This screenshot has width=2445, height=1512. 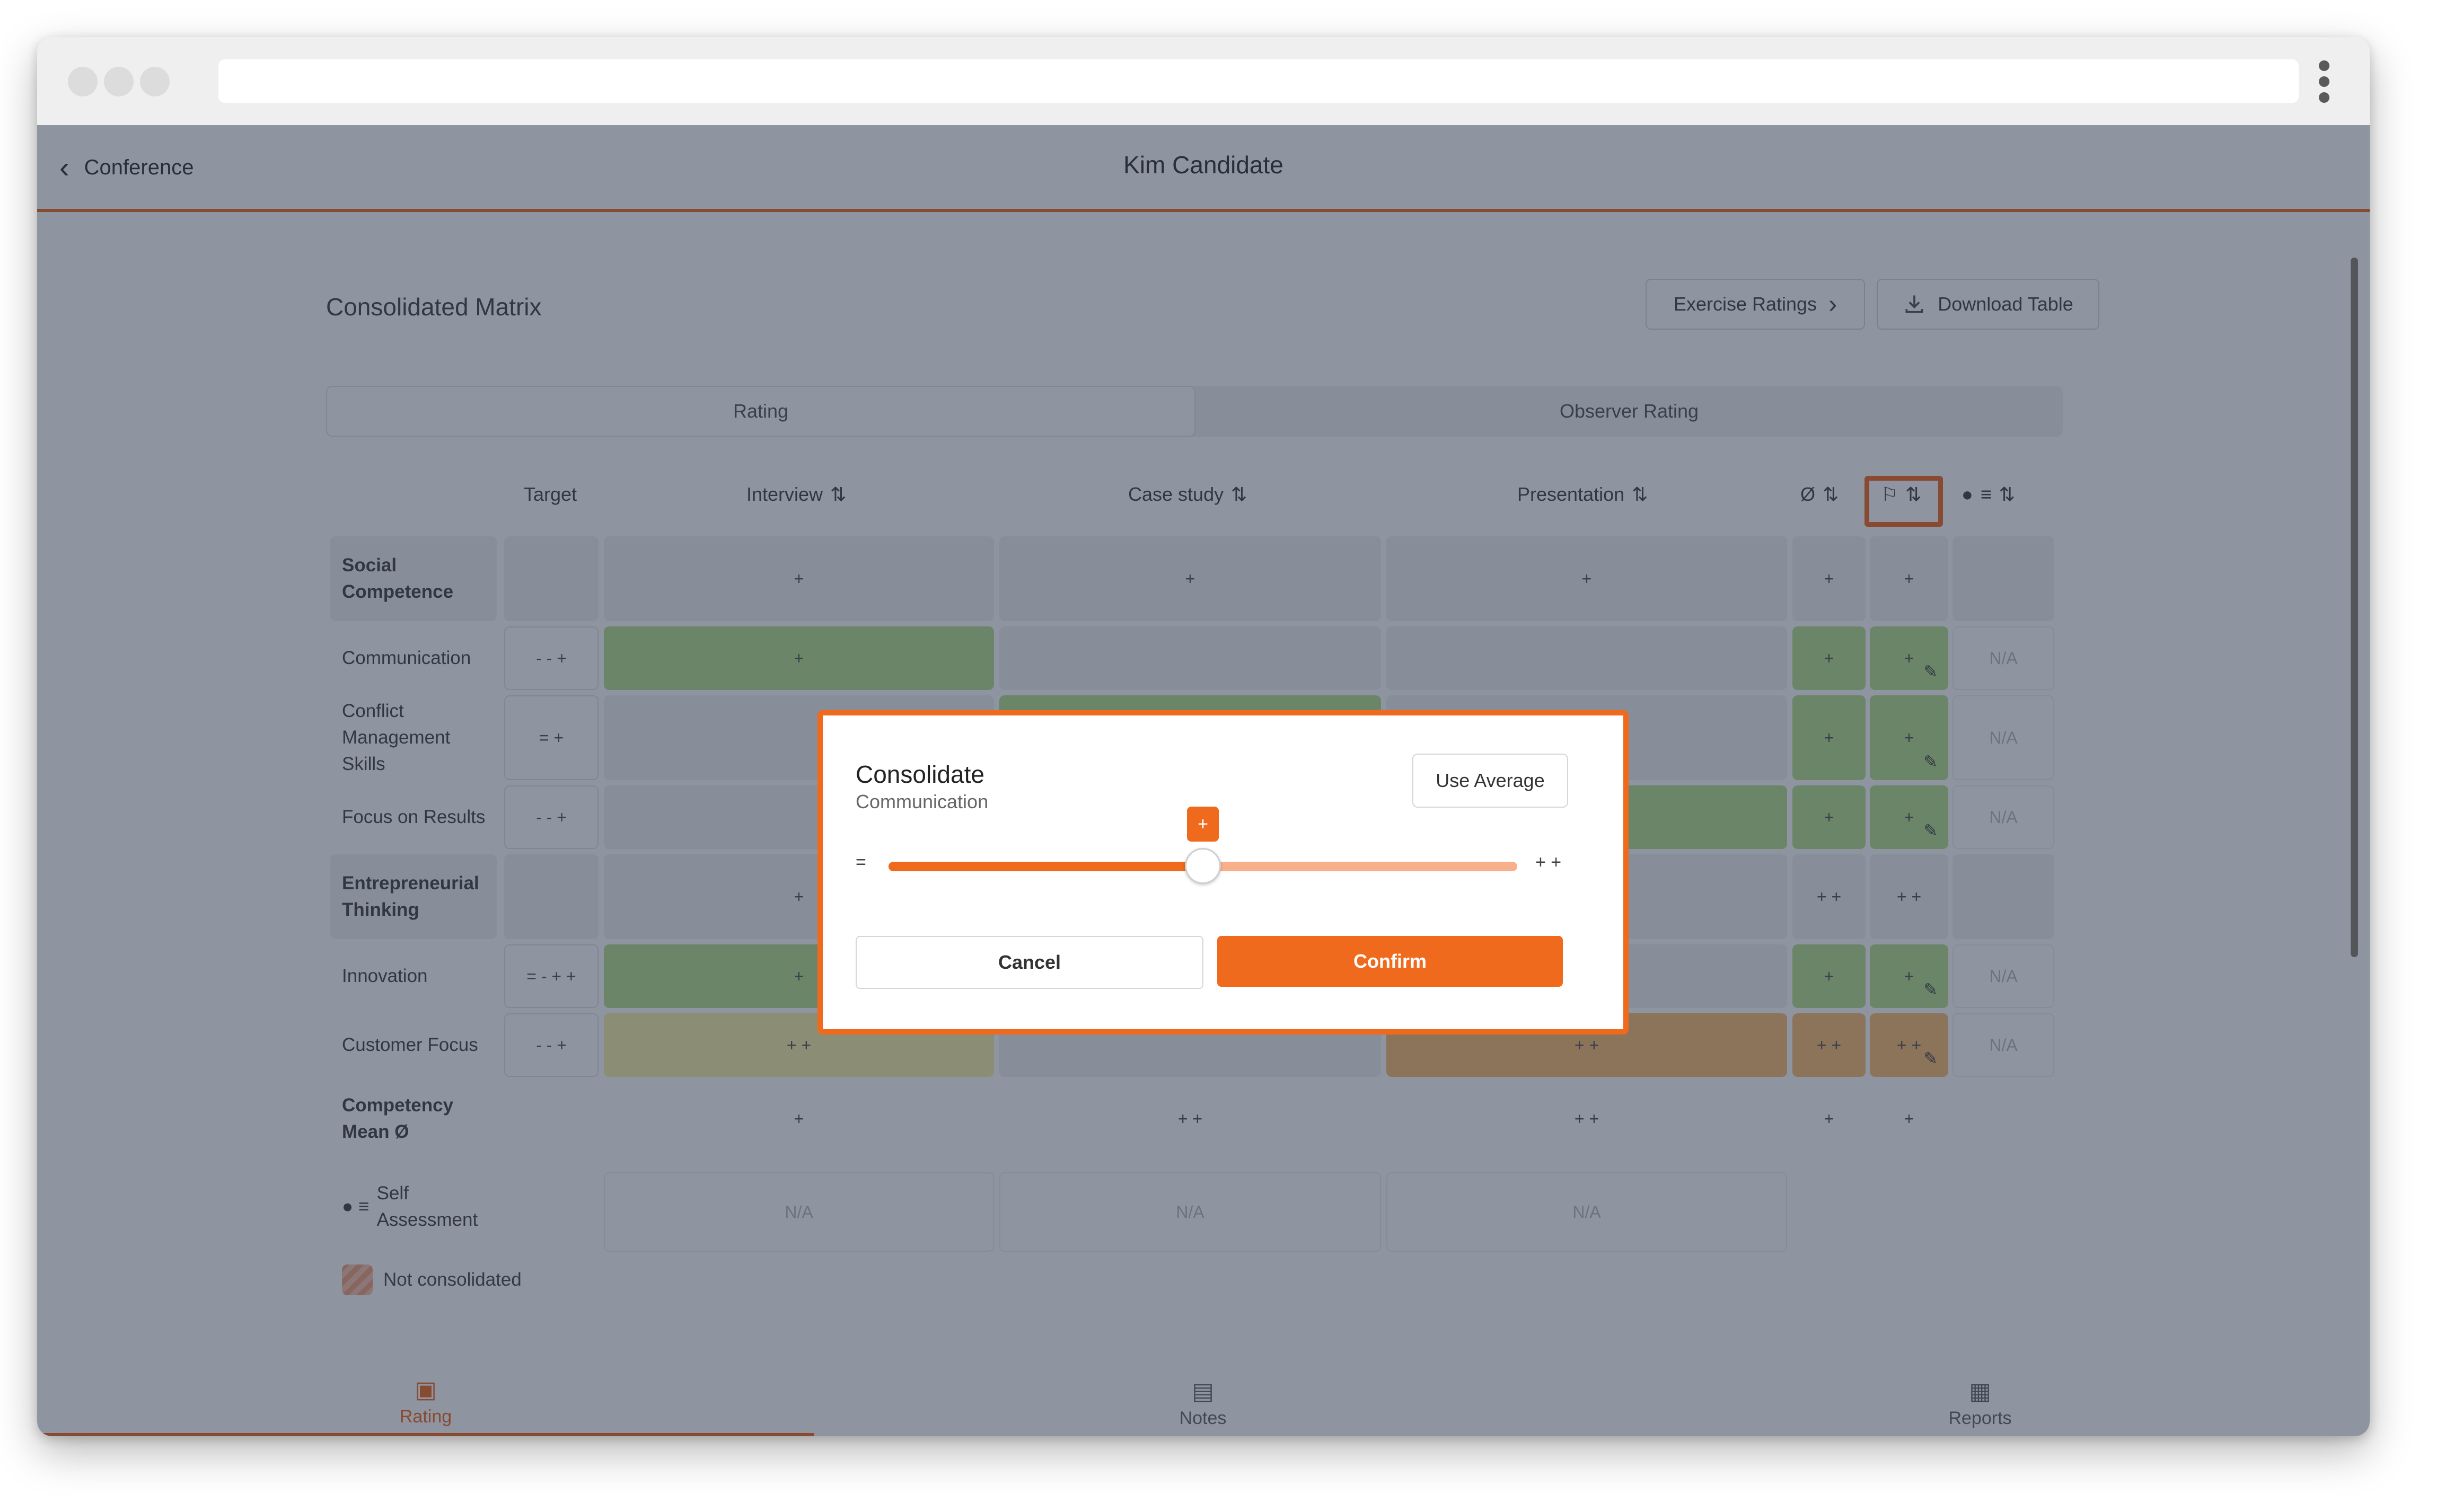 What do you see at coordinates (155, 82) in the screenshot?
I see `window-maximize-dot` at bounding box center [155, 82].